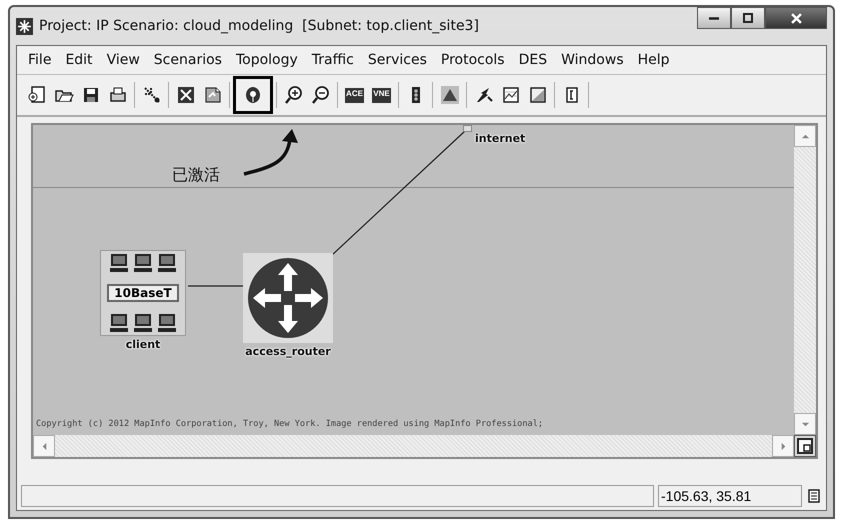 This screenshot has width=843, height=527. I want to click on horizontal-scrollbar, so click(413, 446).